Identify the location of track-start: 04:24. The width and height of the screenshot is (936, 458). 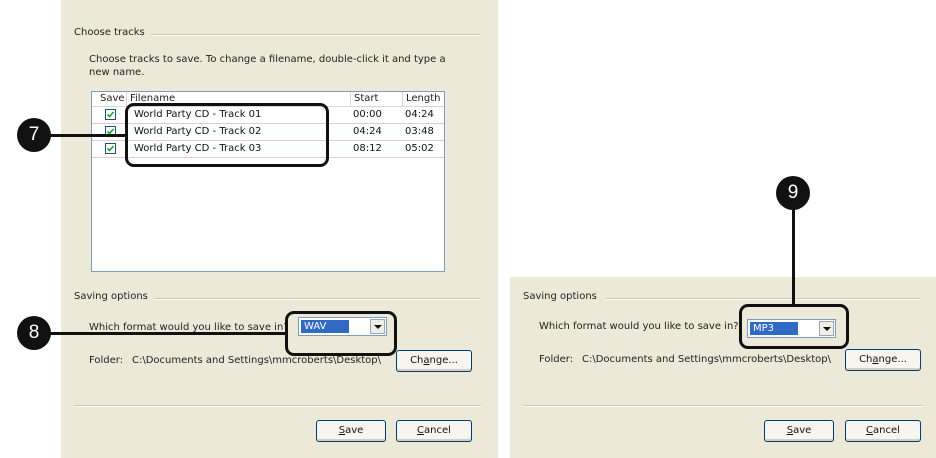
(367, 131).